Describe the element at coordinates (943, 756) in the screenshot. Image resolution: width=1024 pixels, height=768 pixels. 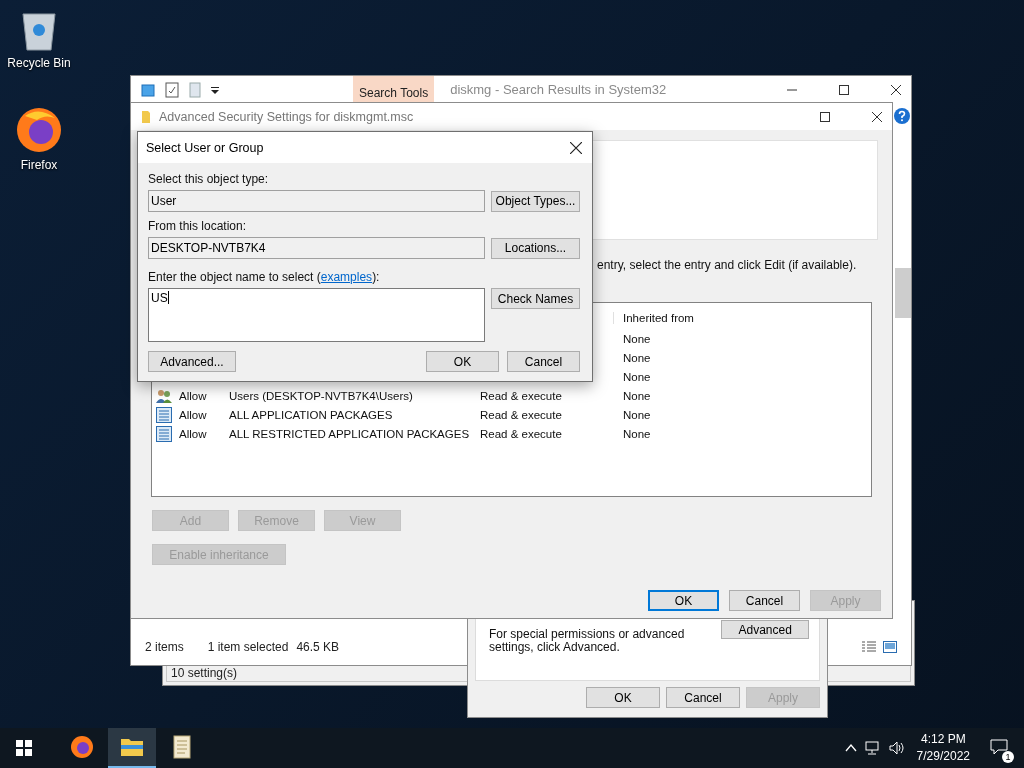
I see `clock-date: 7/29/2022` at that location.